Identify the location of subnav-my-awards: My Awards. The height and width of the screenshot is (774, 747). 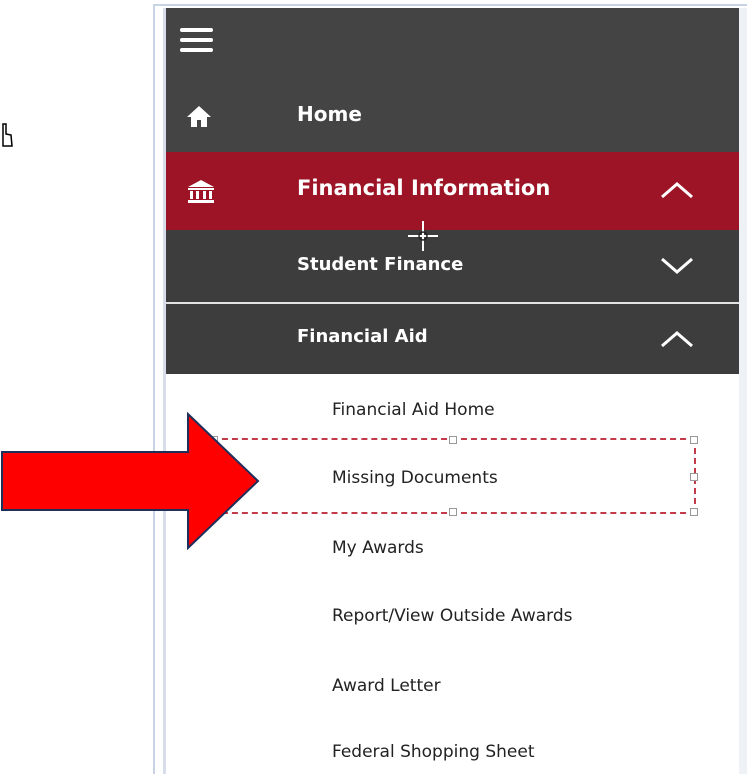
(378, 548).